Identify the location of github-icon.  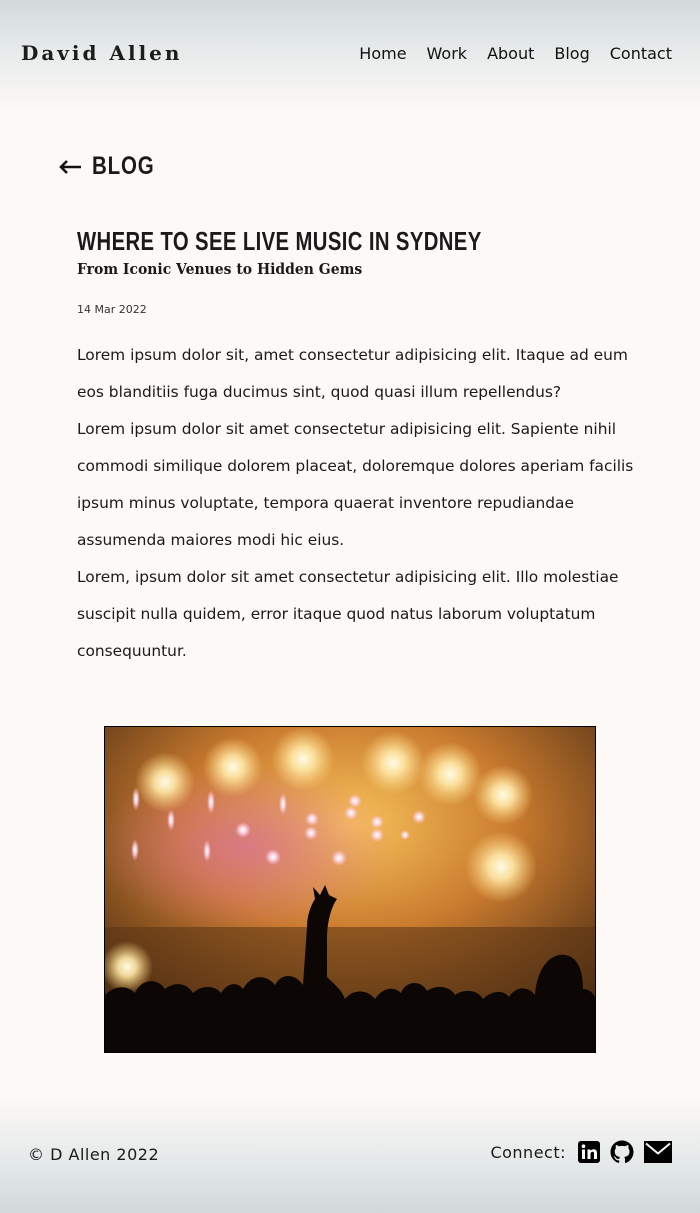
(622, 1152).